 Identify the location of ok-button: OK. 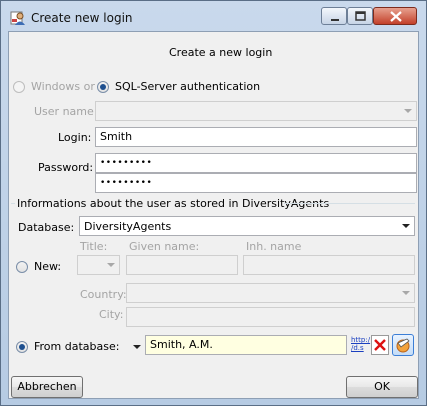
(382, 387).